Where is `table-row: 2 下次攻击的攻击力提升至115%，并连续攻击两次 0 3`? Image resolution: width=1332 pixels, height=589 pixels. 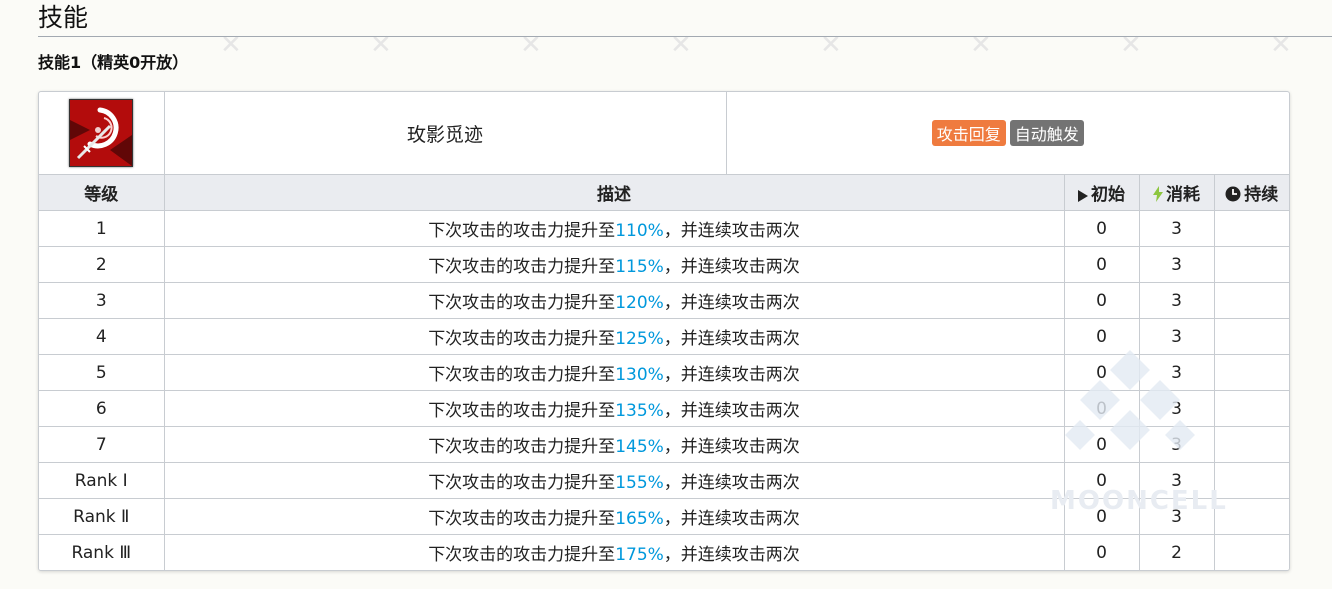
table-row: 2 下次攻击的攻击力提升至115%，并连续攻击两次 0 3 is located at coordinates (664, 264).